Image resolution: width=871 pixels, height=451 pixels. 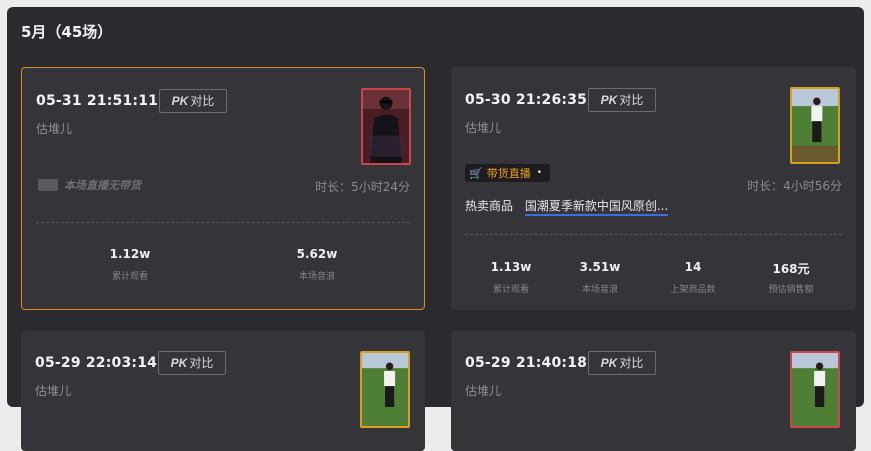 What do you see at coordinates (96, 363) in the screenshot?
I see `session-time: 05-29 22:03:14` at bounding box center [96, 363].